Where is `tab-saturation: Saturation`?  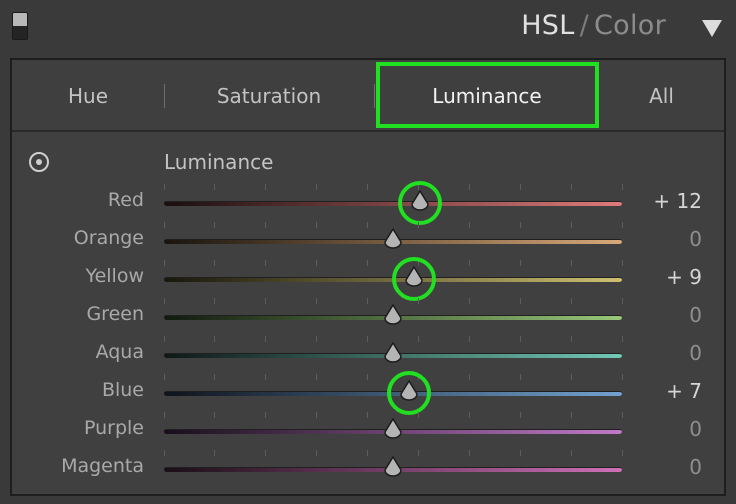
tab-saturation: Saturation is located at coordinates (269, 95).